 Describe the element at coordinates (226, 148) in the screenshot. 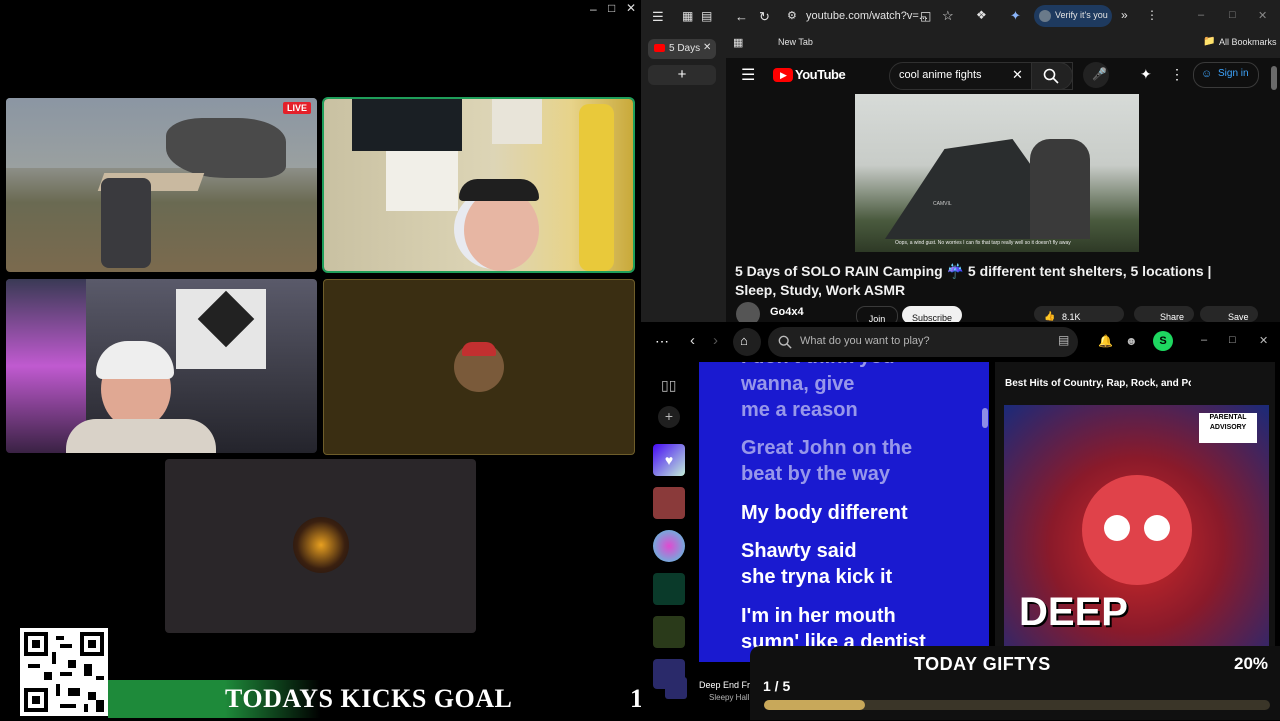

I see `rock-debris` at that location.